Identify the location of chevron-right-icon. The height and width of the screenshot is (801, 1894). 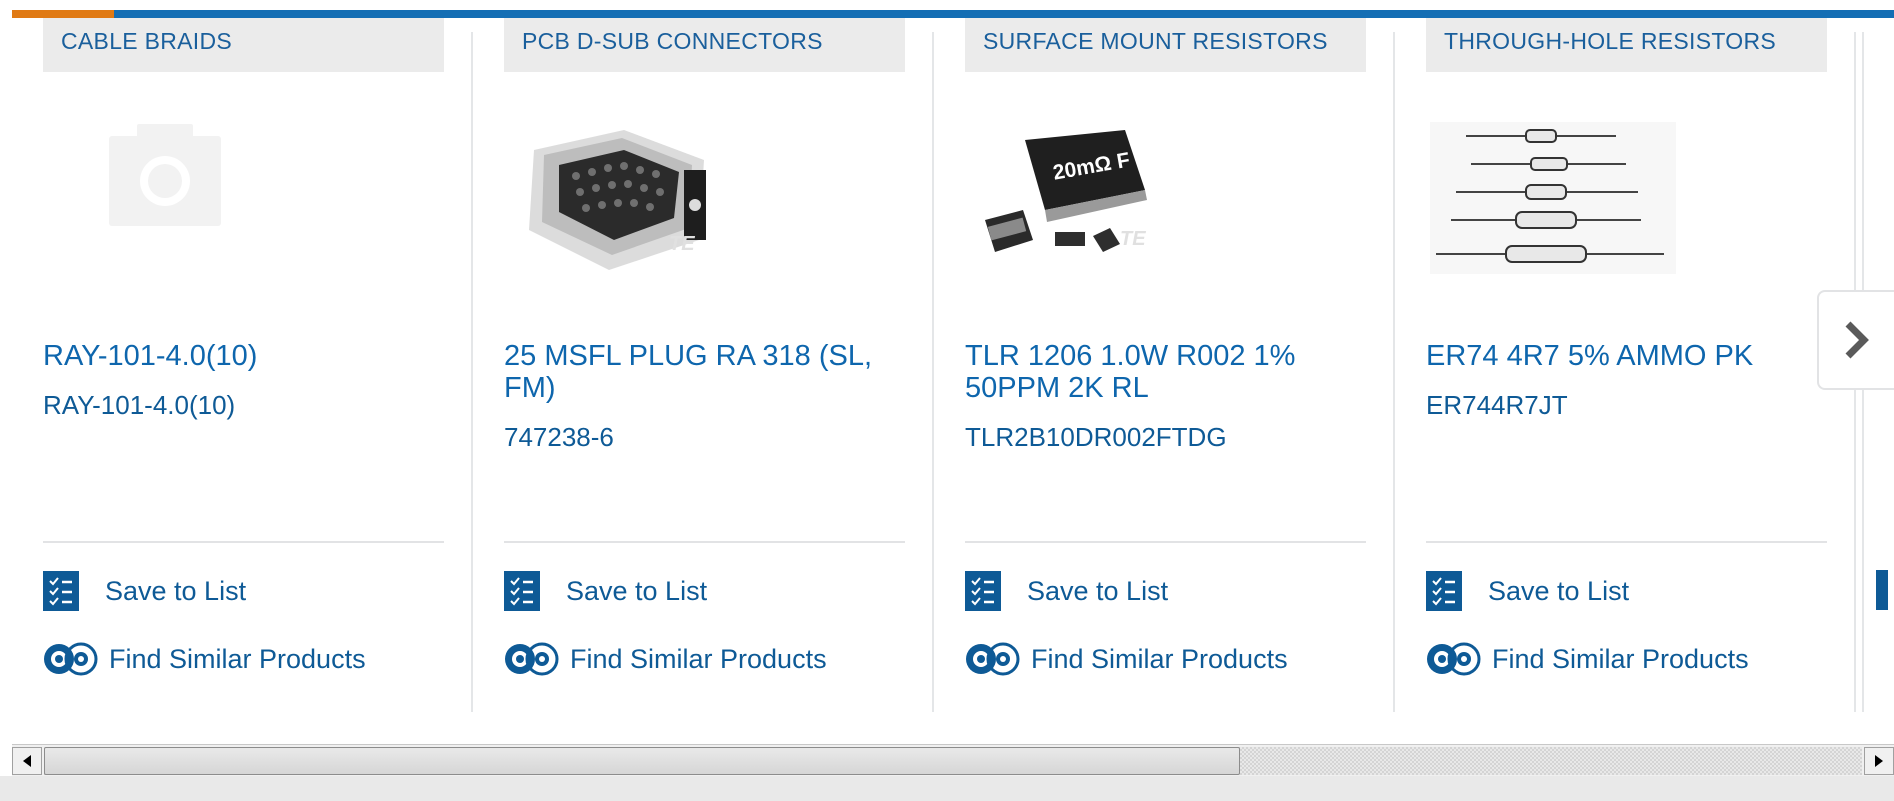
(1857, 340).